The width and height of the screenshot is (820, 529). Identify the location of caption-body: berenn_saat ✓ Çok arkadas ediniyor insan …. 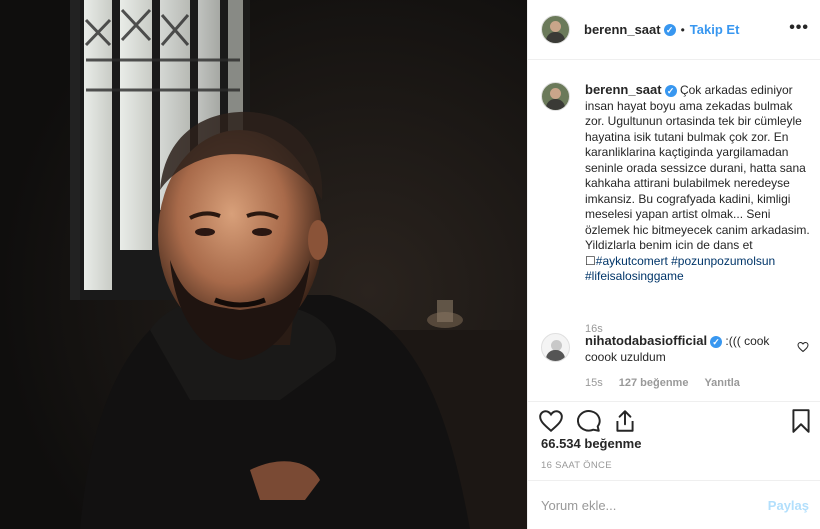
(700, 183).